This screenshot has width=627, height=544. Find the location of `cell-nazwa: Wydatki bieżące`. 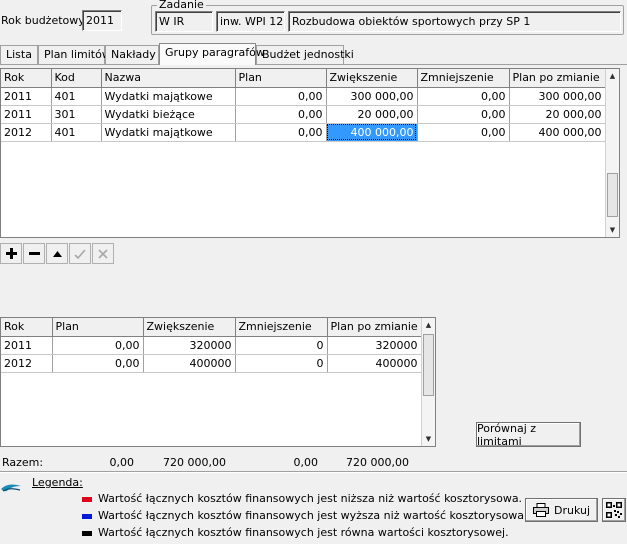

cell-nazwa: Wydatki bieżące is located at coordinates (168, 114).